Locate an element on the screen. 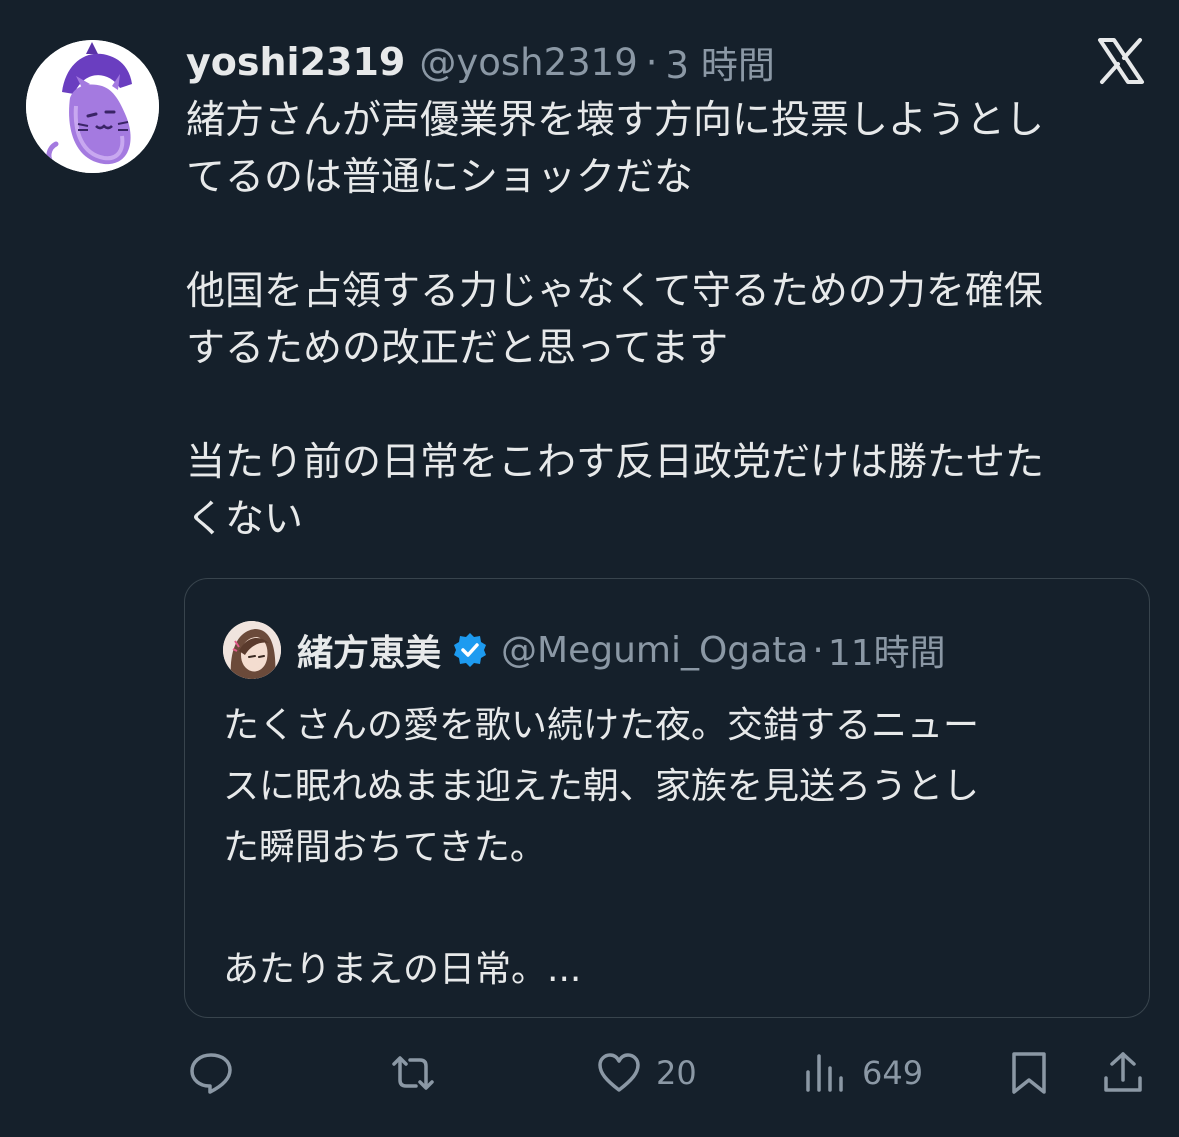 This screenshot has width=1179, height=1137. quoted-tweet-header: 緒方恵美 @Megumi_Ogata · 11時間 is located at coordinates (621, 650).